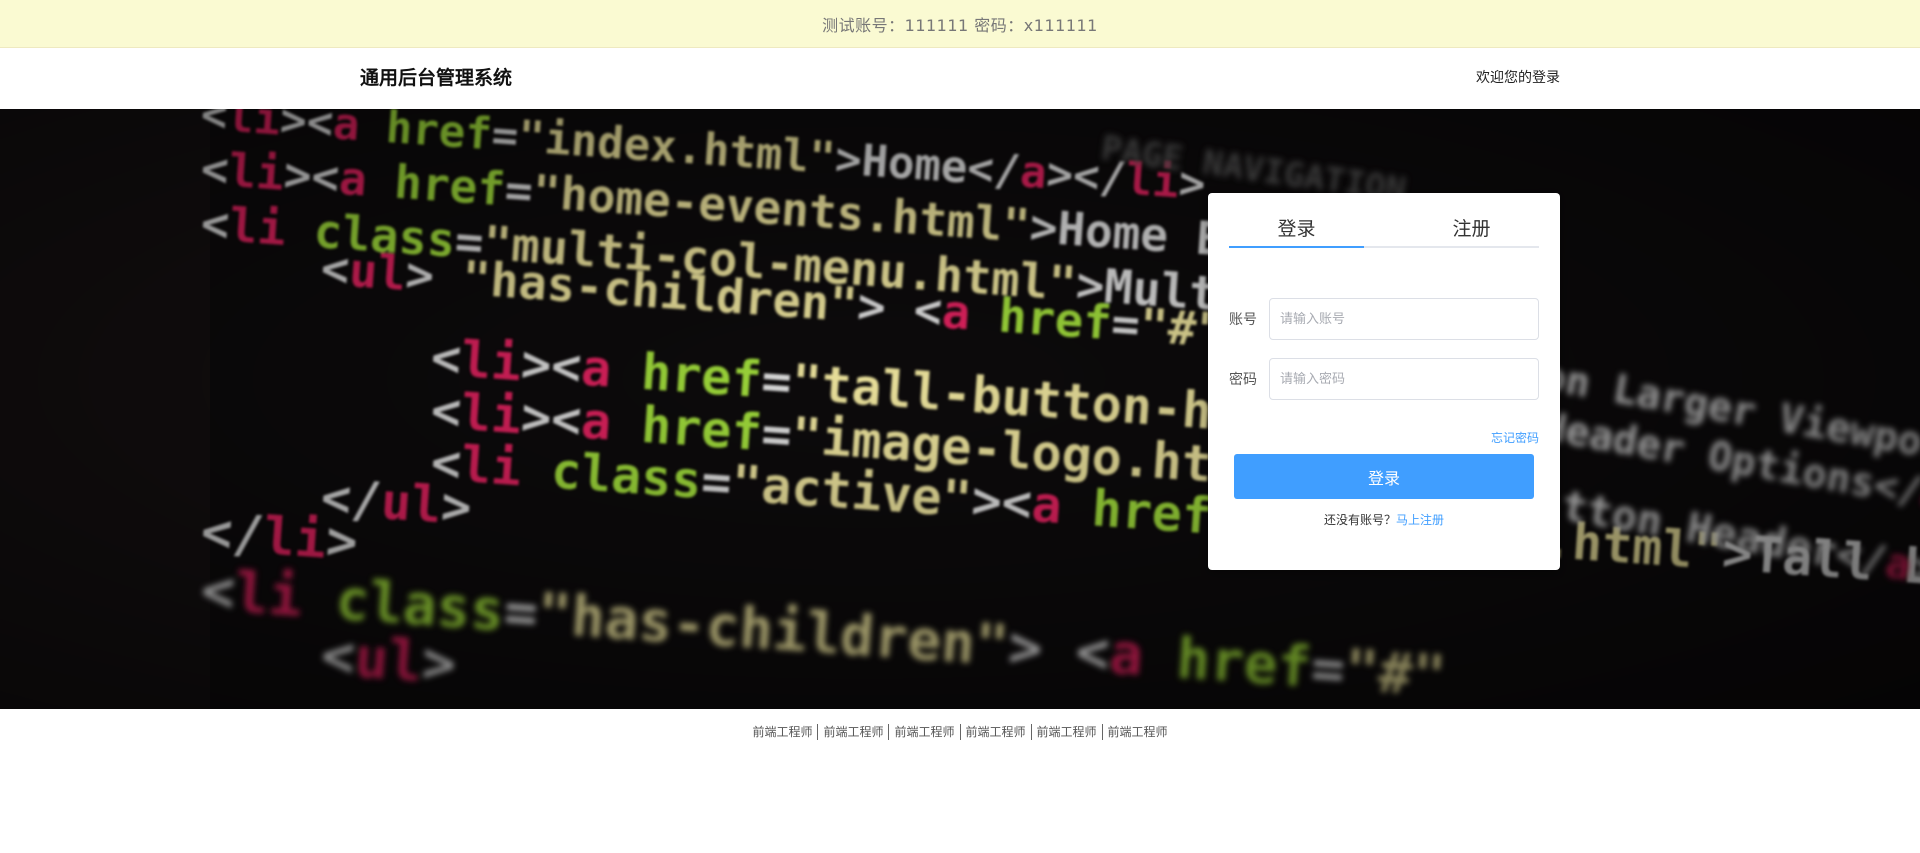 This screenshot has width=1920, height=853. What do you see at coordinates (1515, 437) in the screenshot?
I see `forgot-password-link: 忘记密码` at bounding box center [1515, 437].